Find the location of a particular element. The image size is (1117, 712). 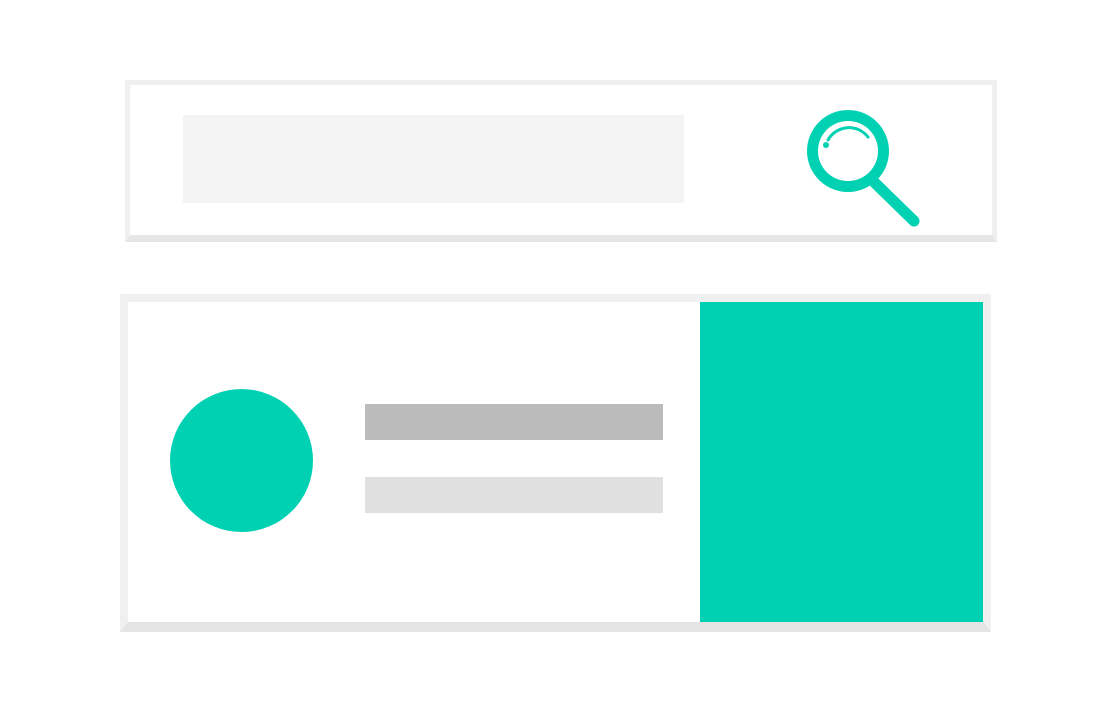

search-input is located at coordinates (433, 159).